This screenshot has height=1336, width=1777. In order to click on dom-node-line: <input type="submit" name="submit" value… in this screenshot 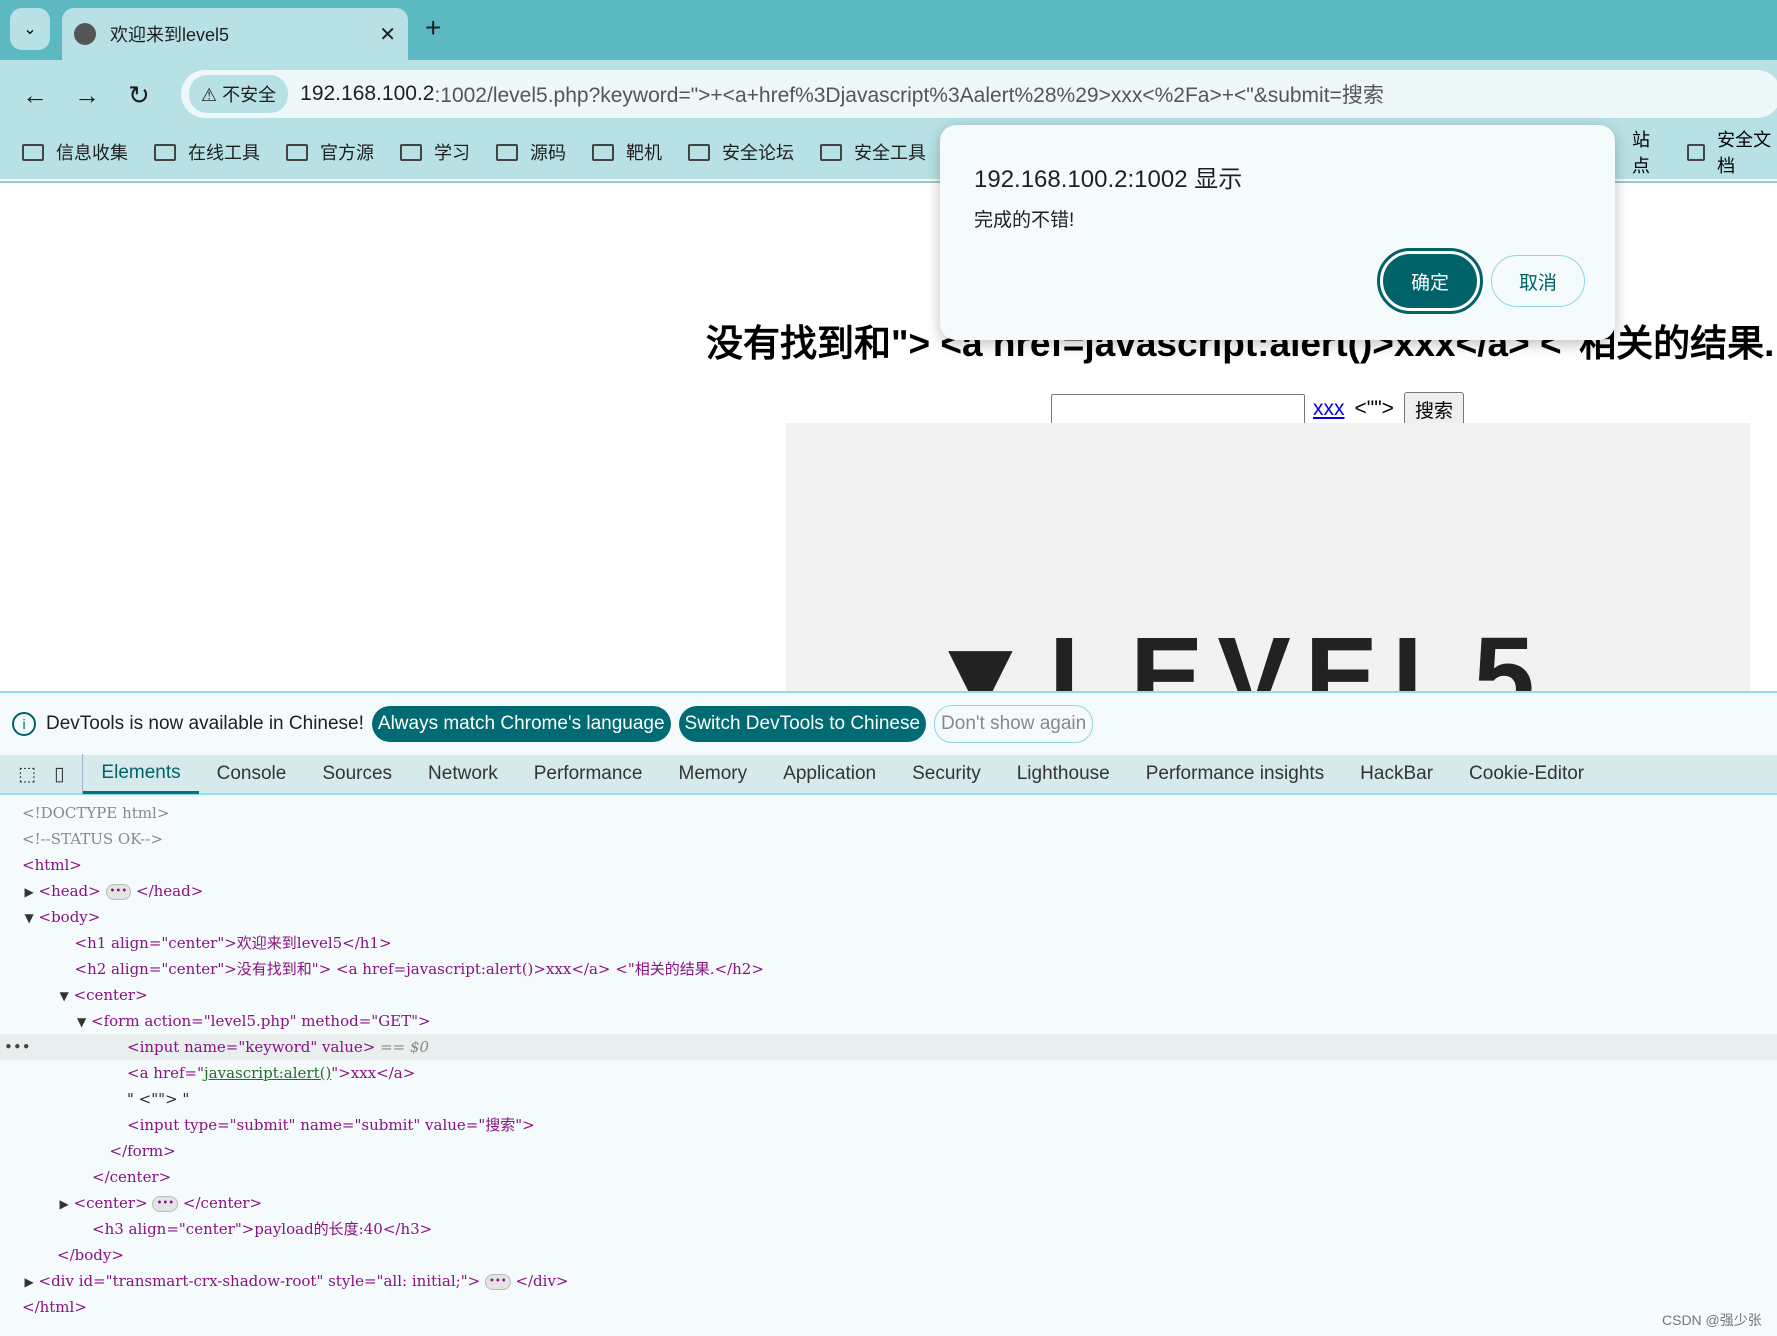, I will do `click(888, 1125)`.